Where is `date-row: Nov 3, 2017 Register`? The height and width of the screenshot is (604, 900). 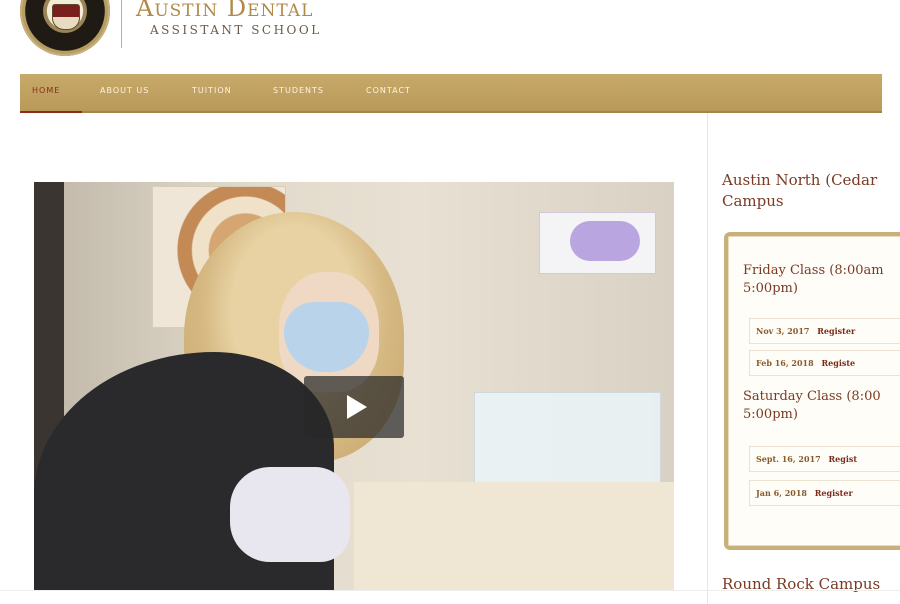
date-row: Nov 3, 2017 Register is located at coordinates (824, 331).